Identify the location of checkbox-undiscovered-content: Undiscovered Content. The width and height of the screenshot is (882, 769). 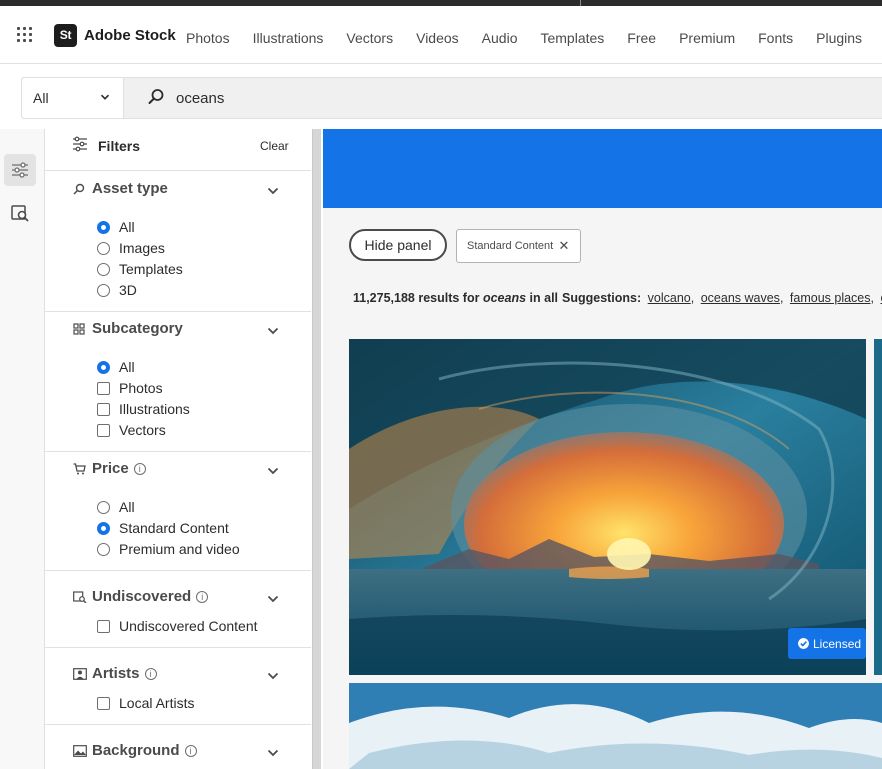
(177, 626).